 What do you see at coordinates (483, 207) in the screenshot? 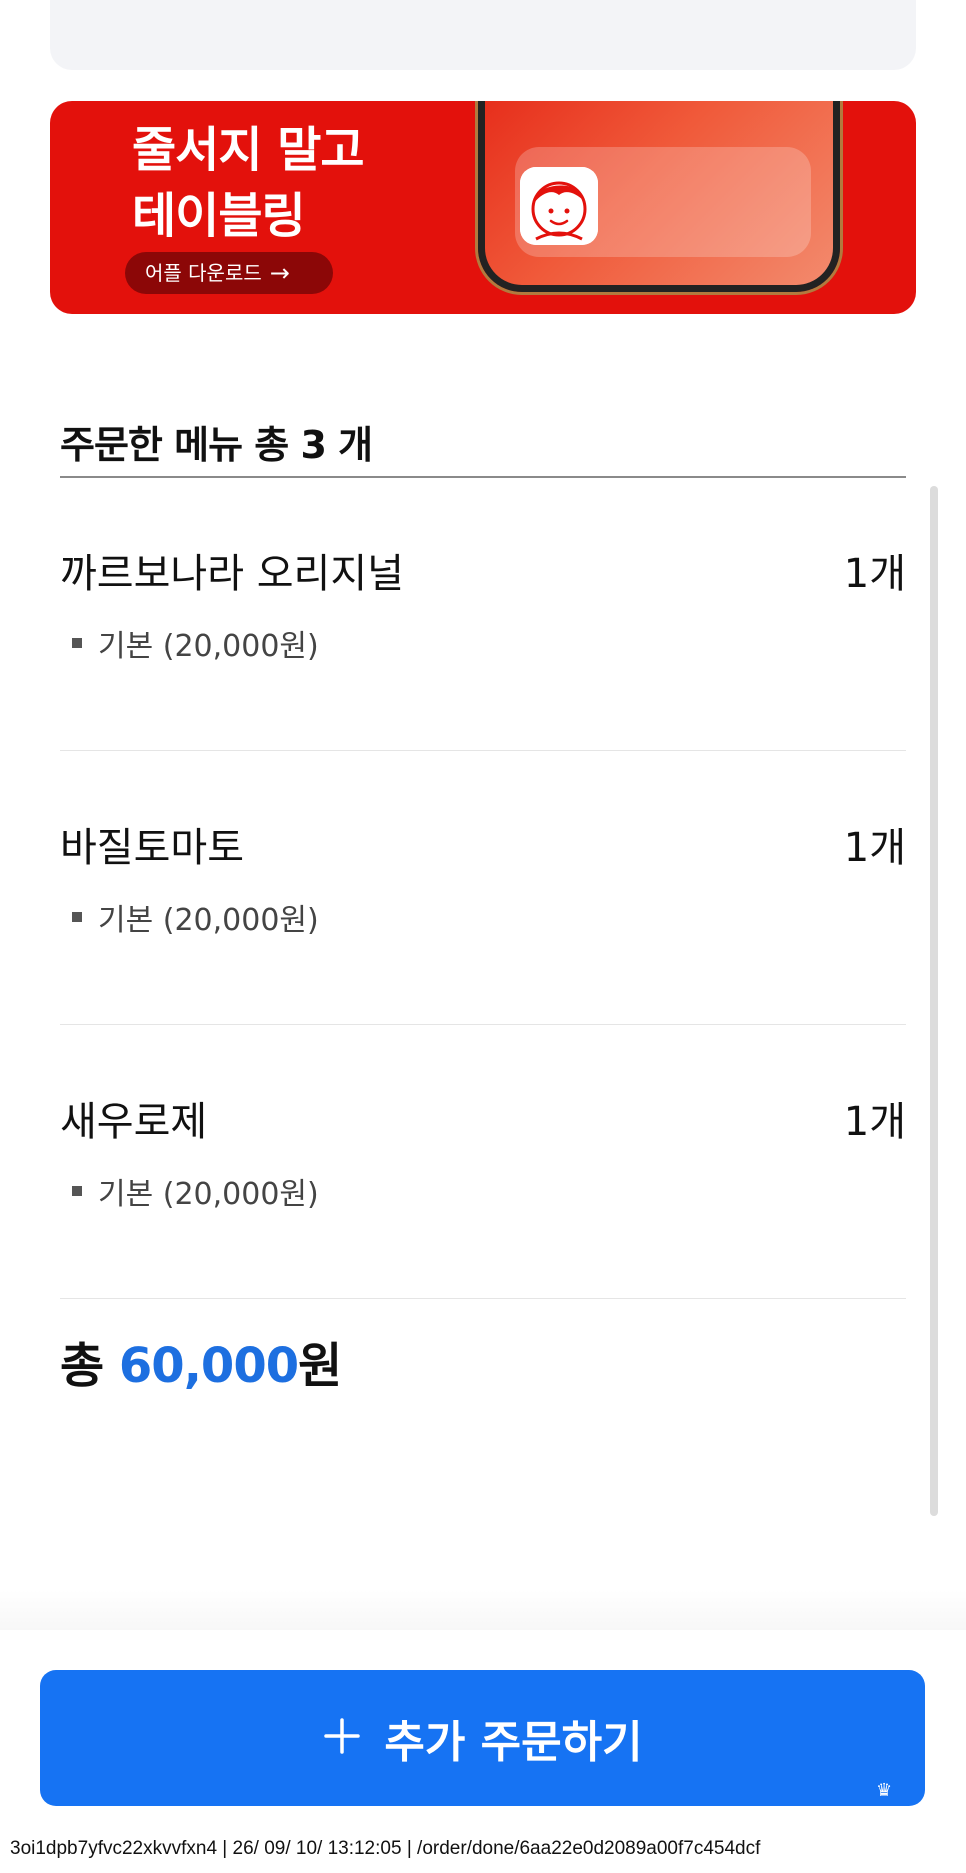
I see `app-download-banner: 줄서지 말고 테이블링 어플 다운로드 →` at bounding box center [483, 207].